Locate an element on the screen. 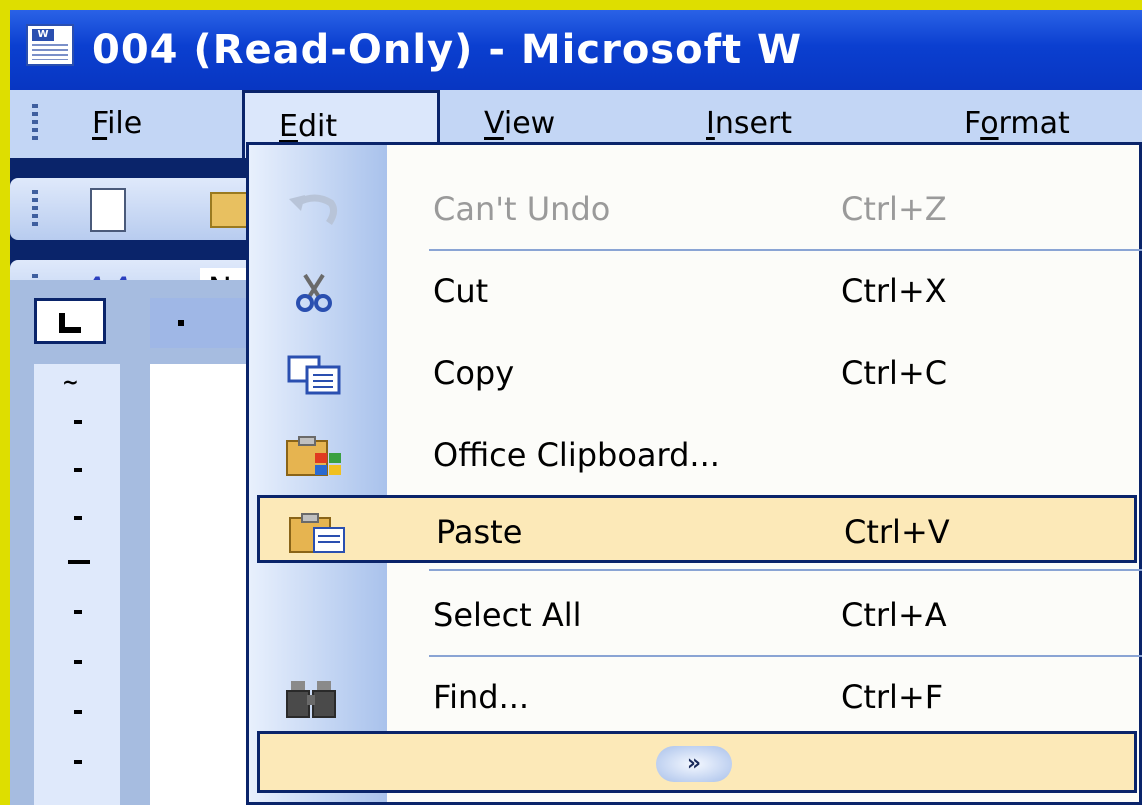 The height and width of the screenshot is (805, 1142). cut-label: Cut is located at coordinates (461, 291).